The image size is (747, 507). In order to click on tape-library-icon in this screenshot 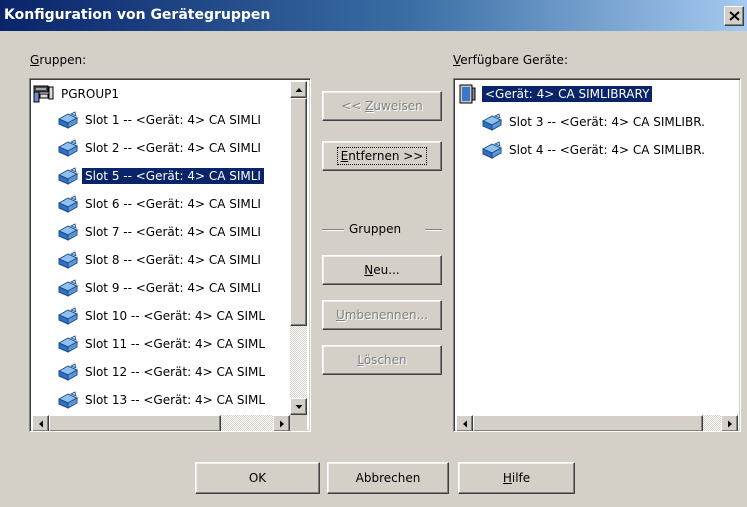, I will do `click(467, 94)`.